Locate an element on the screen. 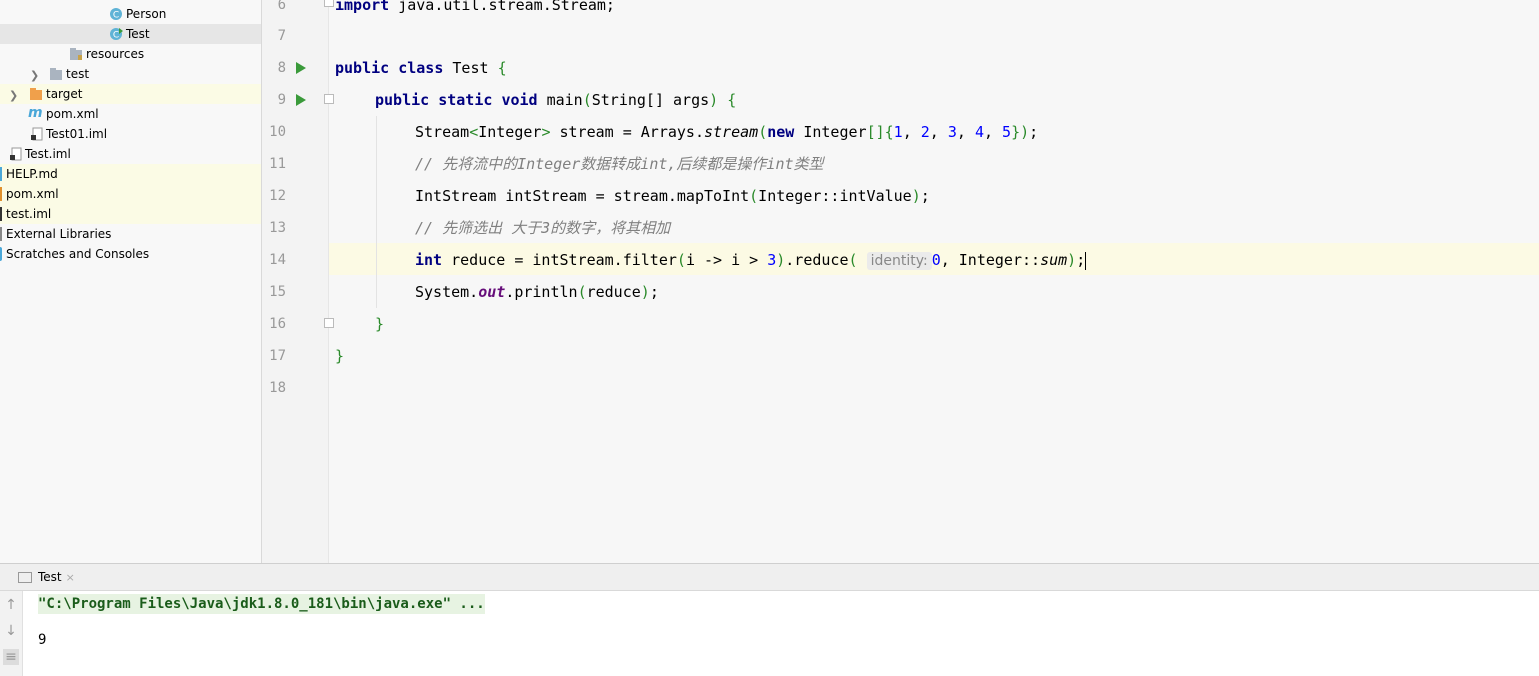 The height and width of the screenshot is (676, 1539). run-class-icon is located at coordinates (301, 68).